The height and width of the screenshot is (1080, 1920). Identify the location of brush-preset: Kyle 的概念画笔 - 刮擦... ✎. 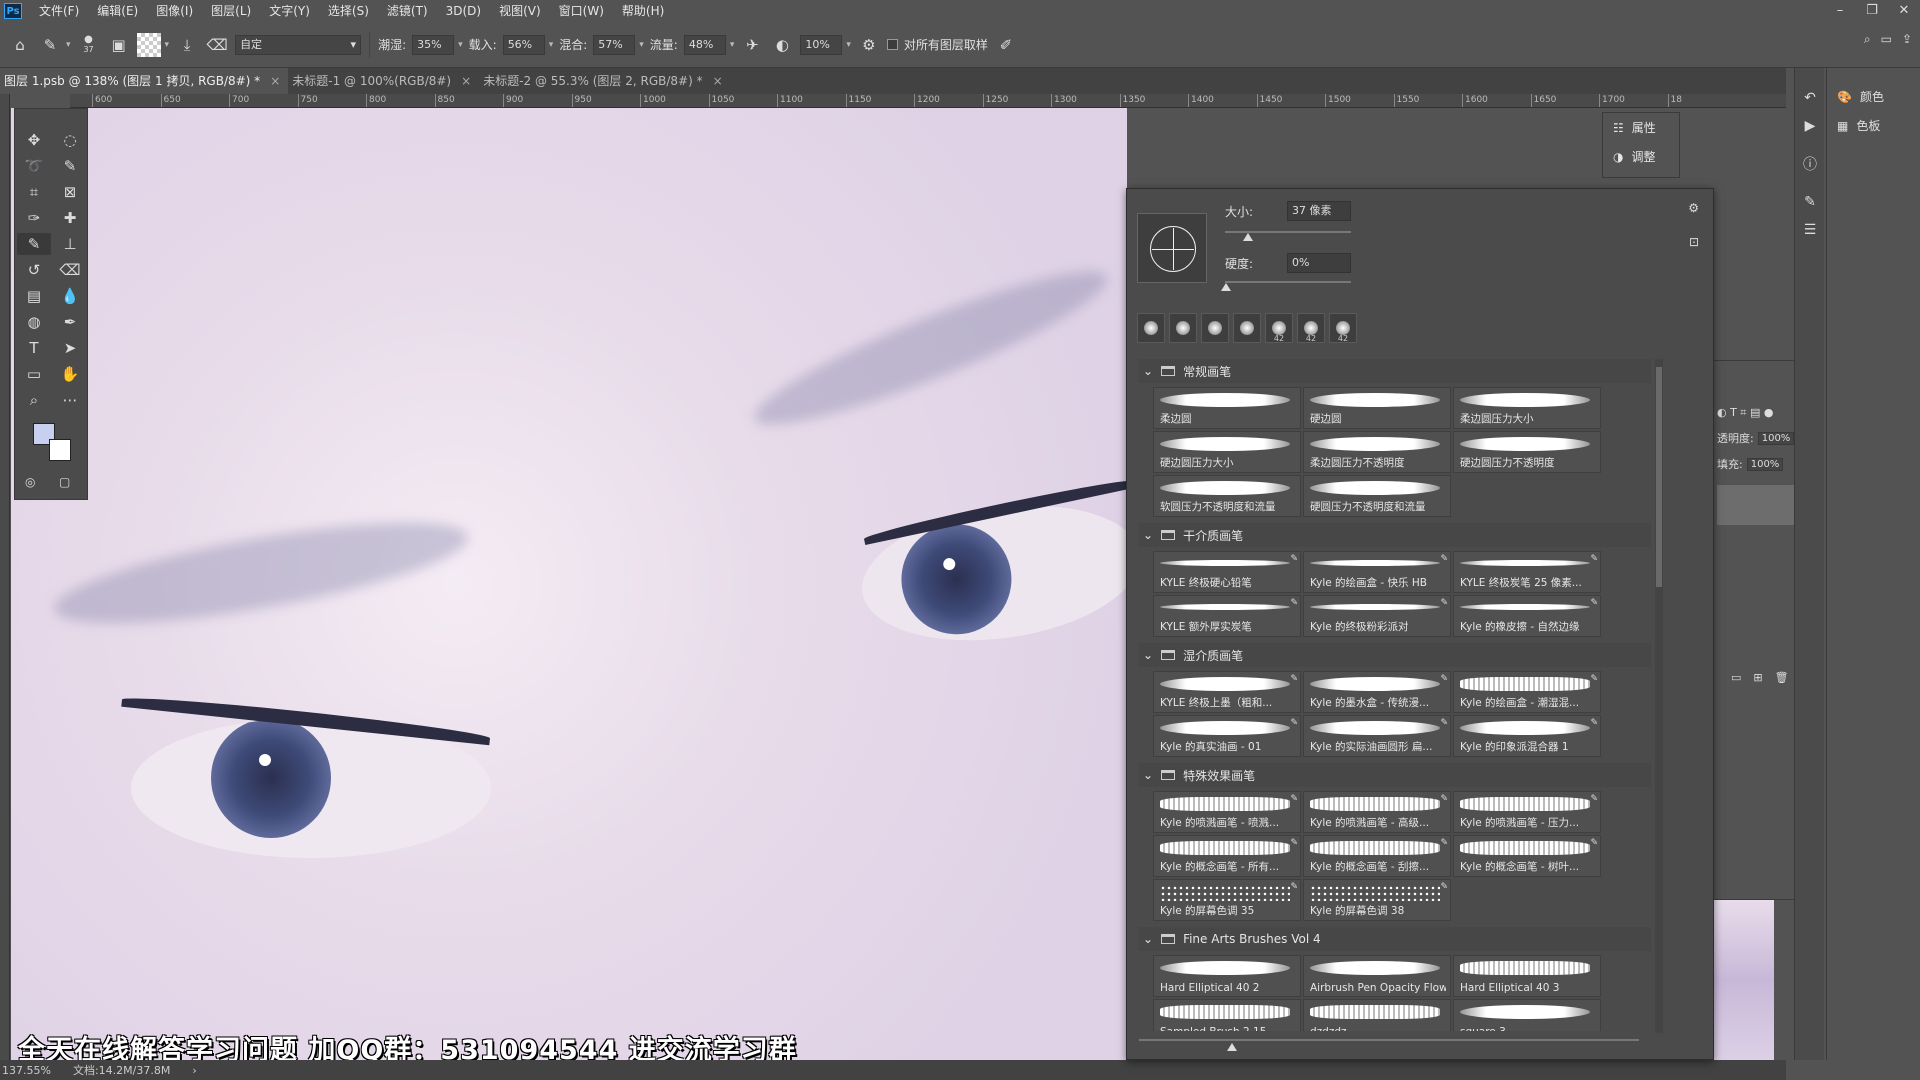
(1377, 856).